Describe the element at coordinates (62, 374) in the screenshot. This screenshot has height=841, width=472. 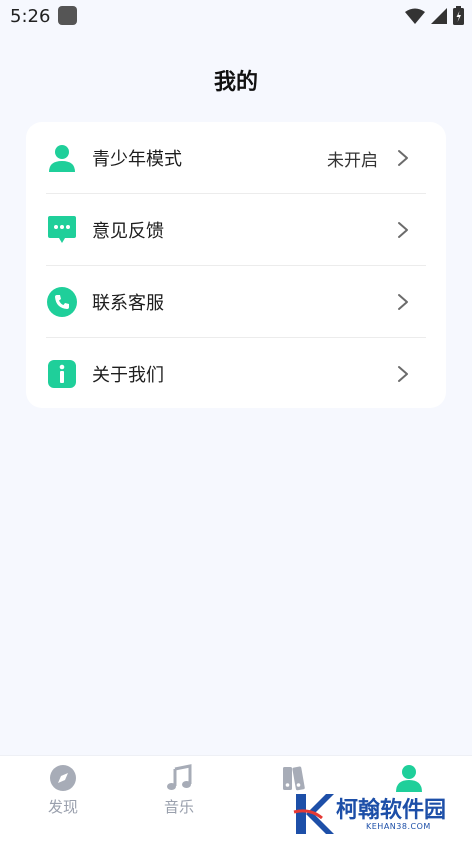
I see `info-icon` at that location.